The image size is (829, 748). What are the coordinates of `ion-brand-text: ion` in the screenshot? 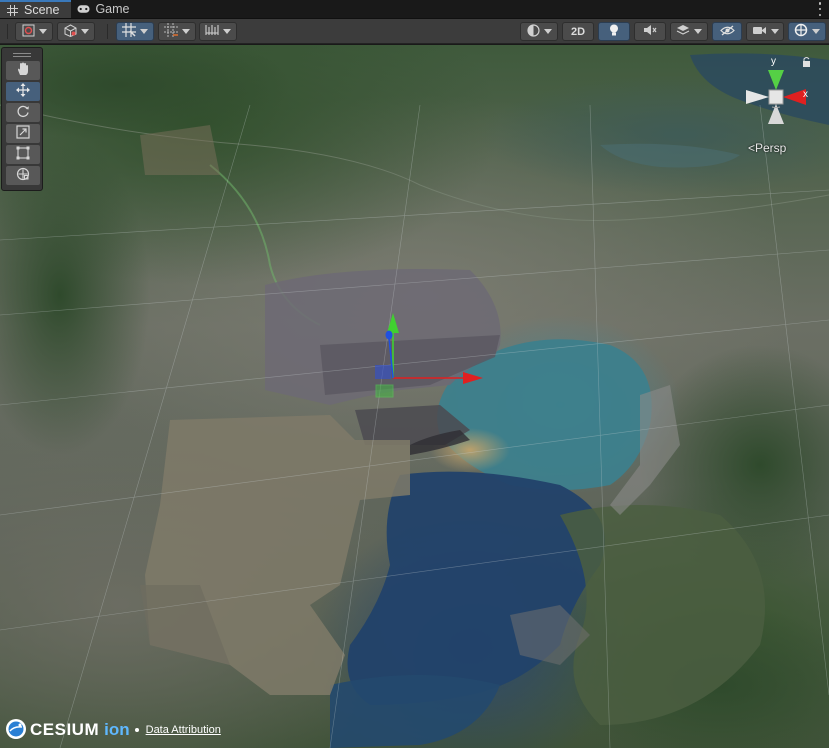 It's located at (117, 729).